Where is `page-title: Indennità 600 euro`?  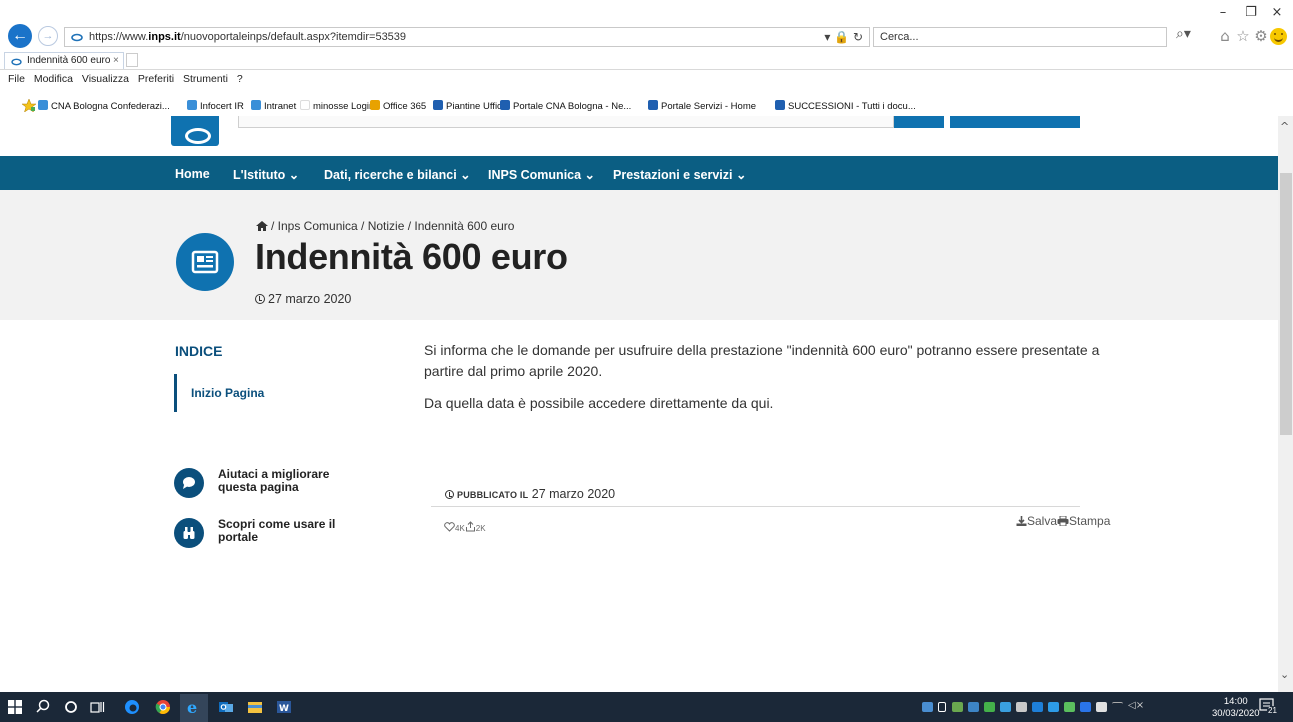
page-title: Indennità 600 euro is located at coordinates (411, 256).